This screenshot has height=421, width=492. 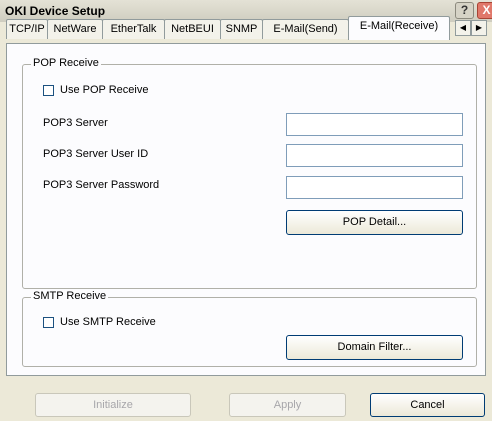 What do you see at coordinates (484, 10) in the screenshot?
I see `close-button: X` at bounding box center [484, 10].